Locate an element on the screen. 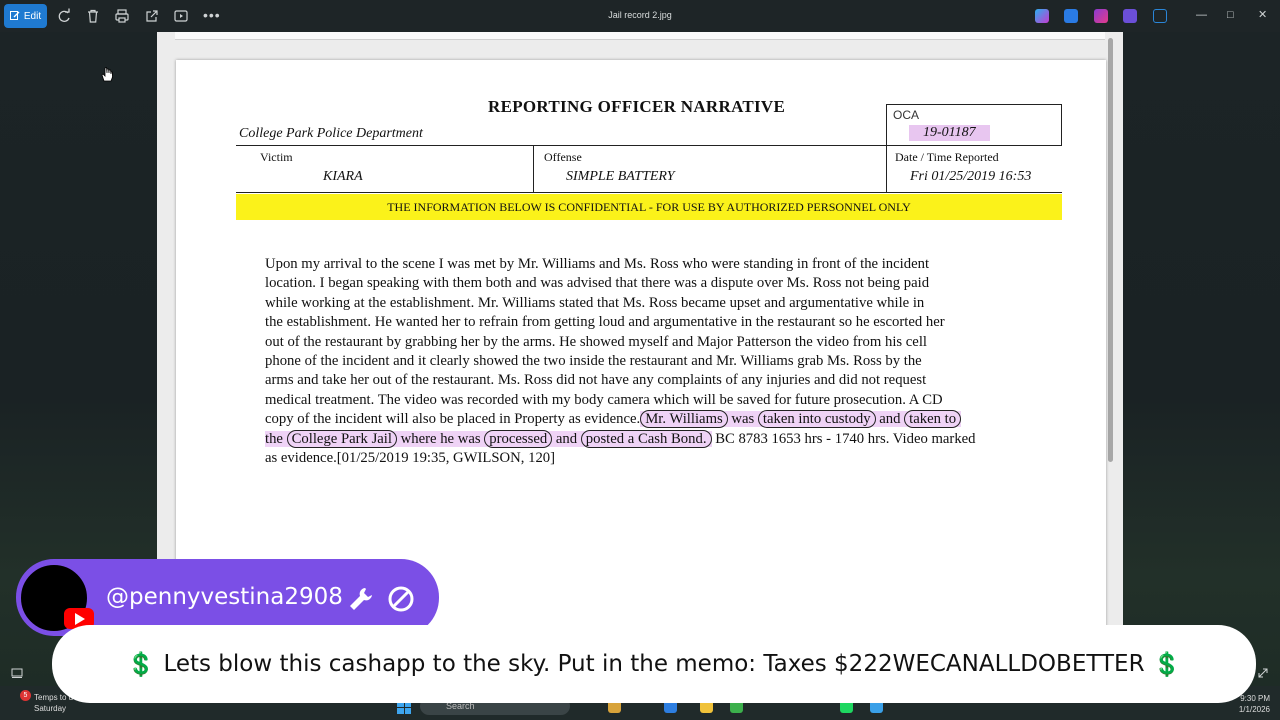  edit-button: Edit is located at coordinates (25, 16).